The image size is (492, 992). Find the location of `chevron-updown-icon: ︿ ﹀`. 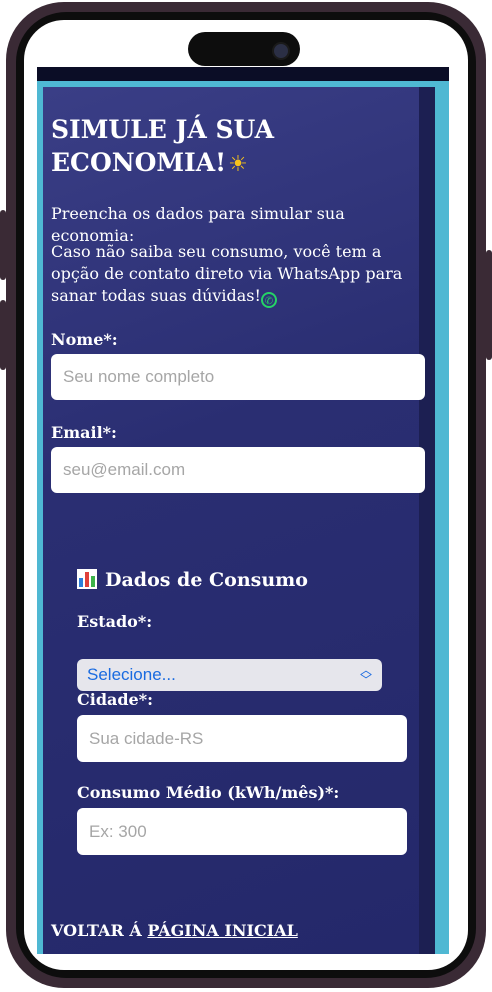

chevron-updown-icon: ︿ ﹀ is located at coordinates (365, 675).